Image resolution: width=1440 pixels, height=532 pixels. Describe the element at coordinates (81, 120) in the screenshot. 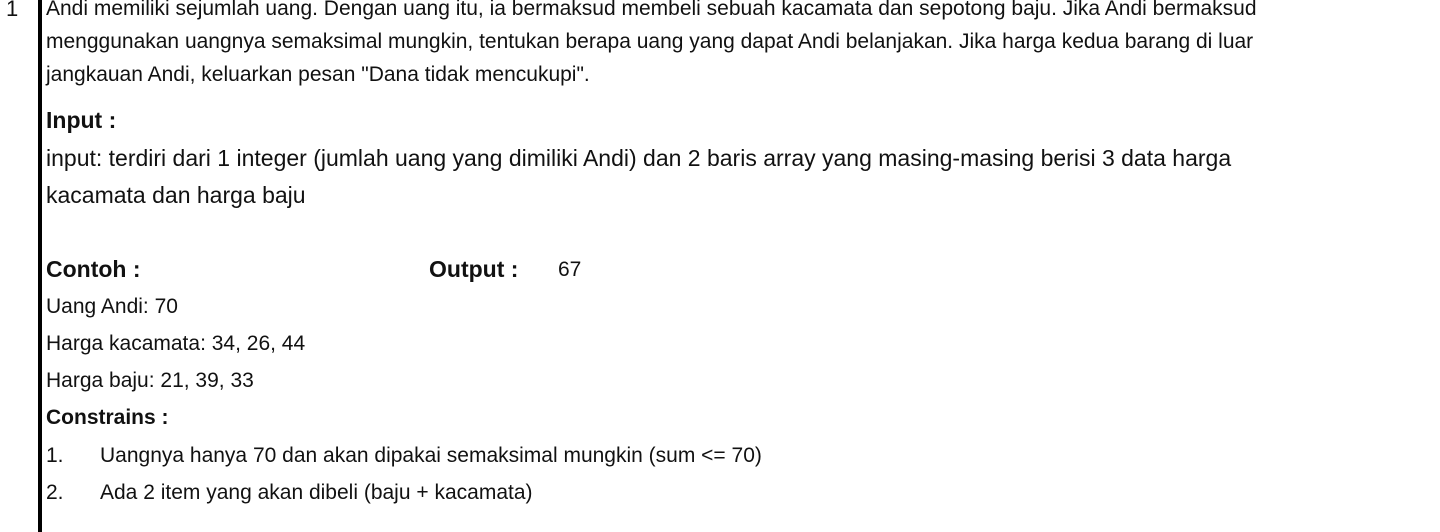

I see `input-heading: Input :` at that location.